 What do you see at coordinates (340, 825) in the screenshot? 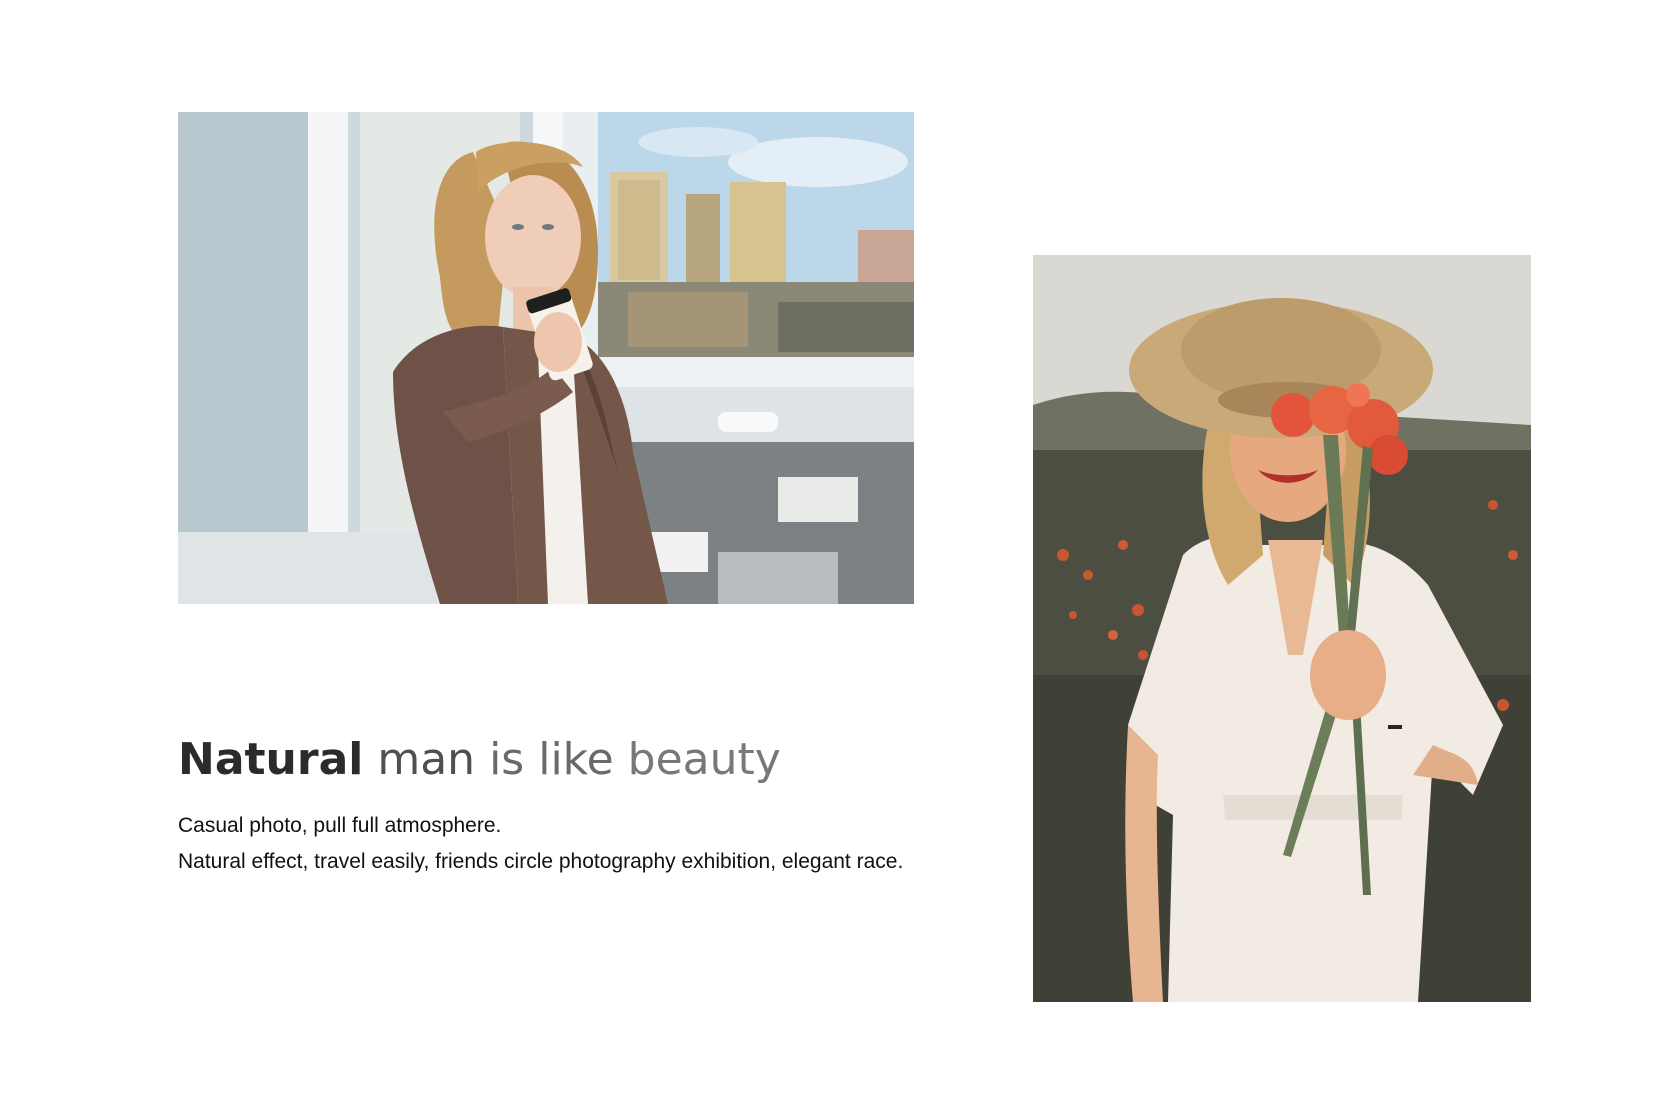
I see `body-line-1: Casual photo, pull full atmosphere.` at bounding box center [340, 825].